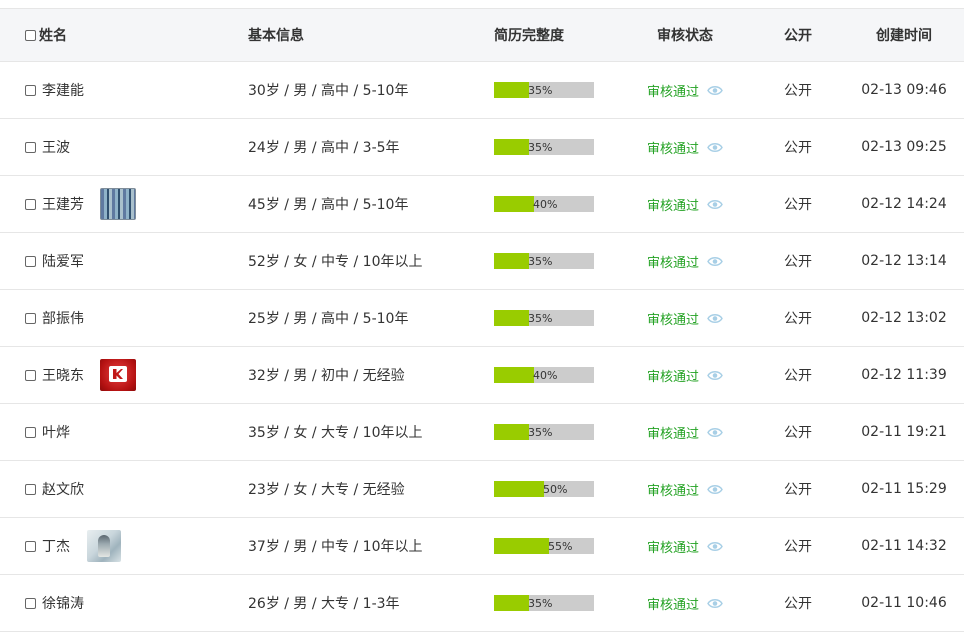 The height and width of the screenshot is (632, 964). I want to click on header-name-cell: 姓名, so click(130, 35).